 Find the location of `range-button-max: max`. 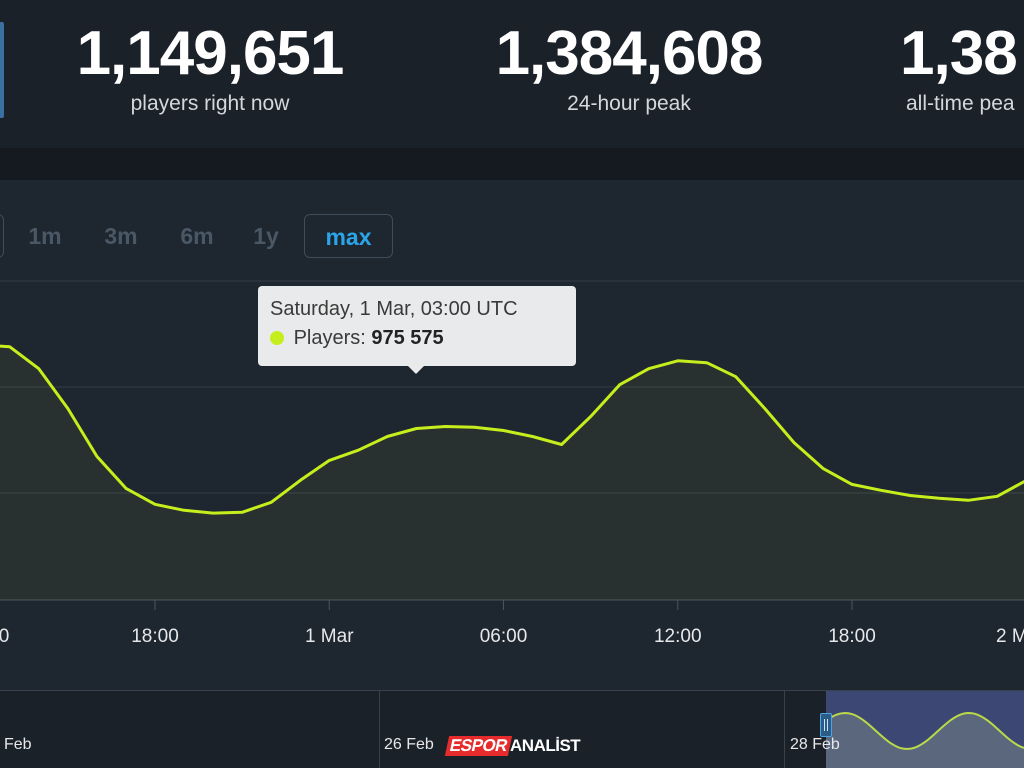

range-button-max: max is located at coordinates (348, 236).